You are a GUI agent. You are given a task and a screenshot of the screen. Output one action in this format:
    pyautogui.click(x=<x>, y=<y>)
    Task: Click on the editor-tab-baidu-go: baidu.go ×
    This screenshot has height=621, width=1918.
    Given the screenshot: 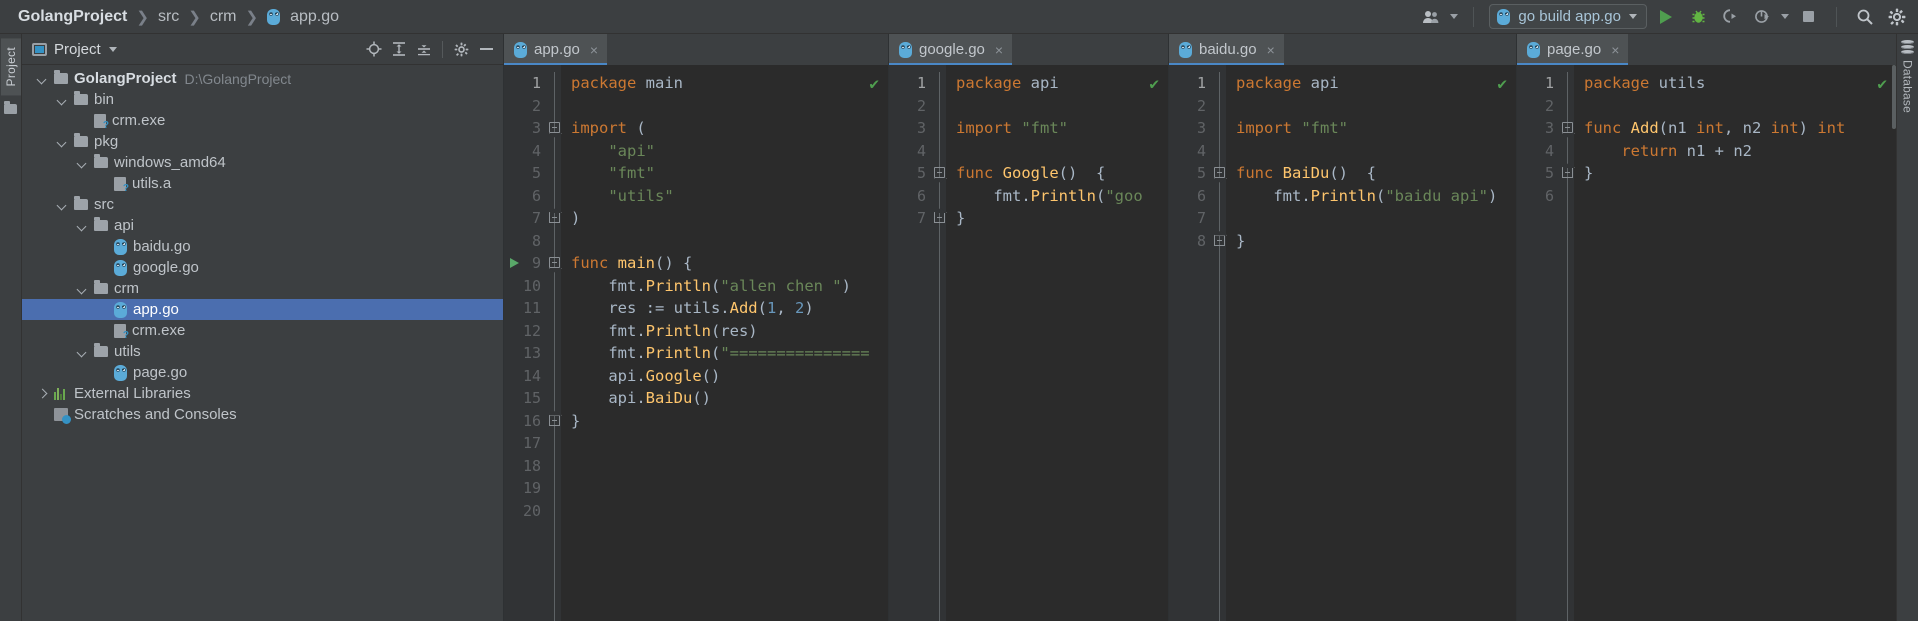 What is the action you would take?
    pyautogui.click(x=1226, y=49)
    